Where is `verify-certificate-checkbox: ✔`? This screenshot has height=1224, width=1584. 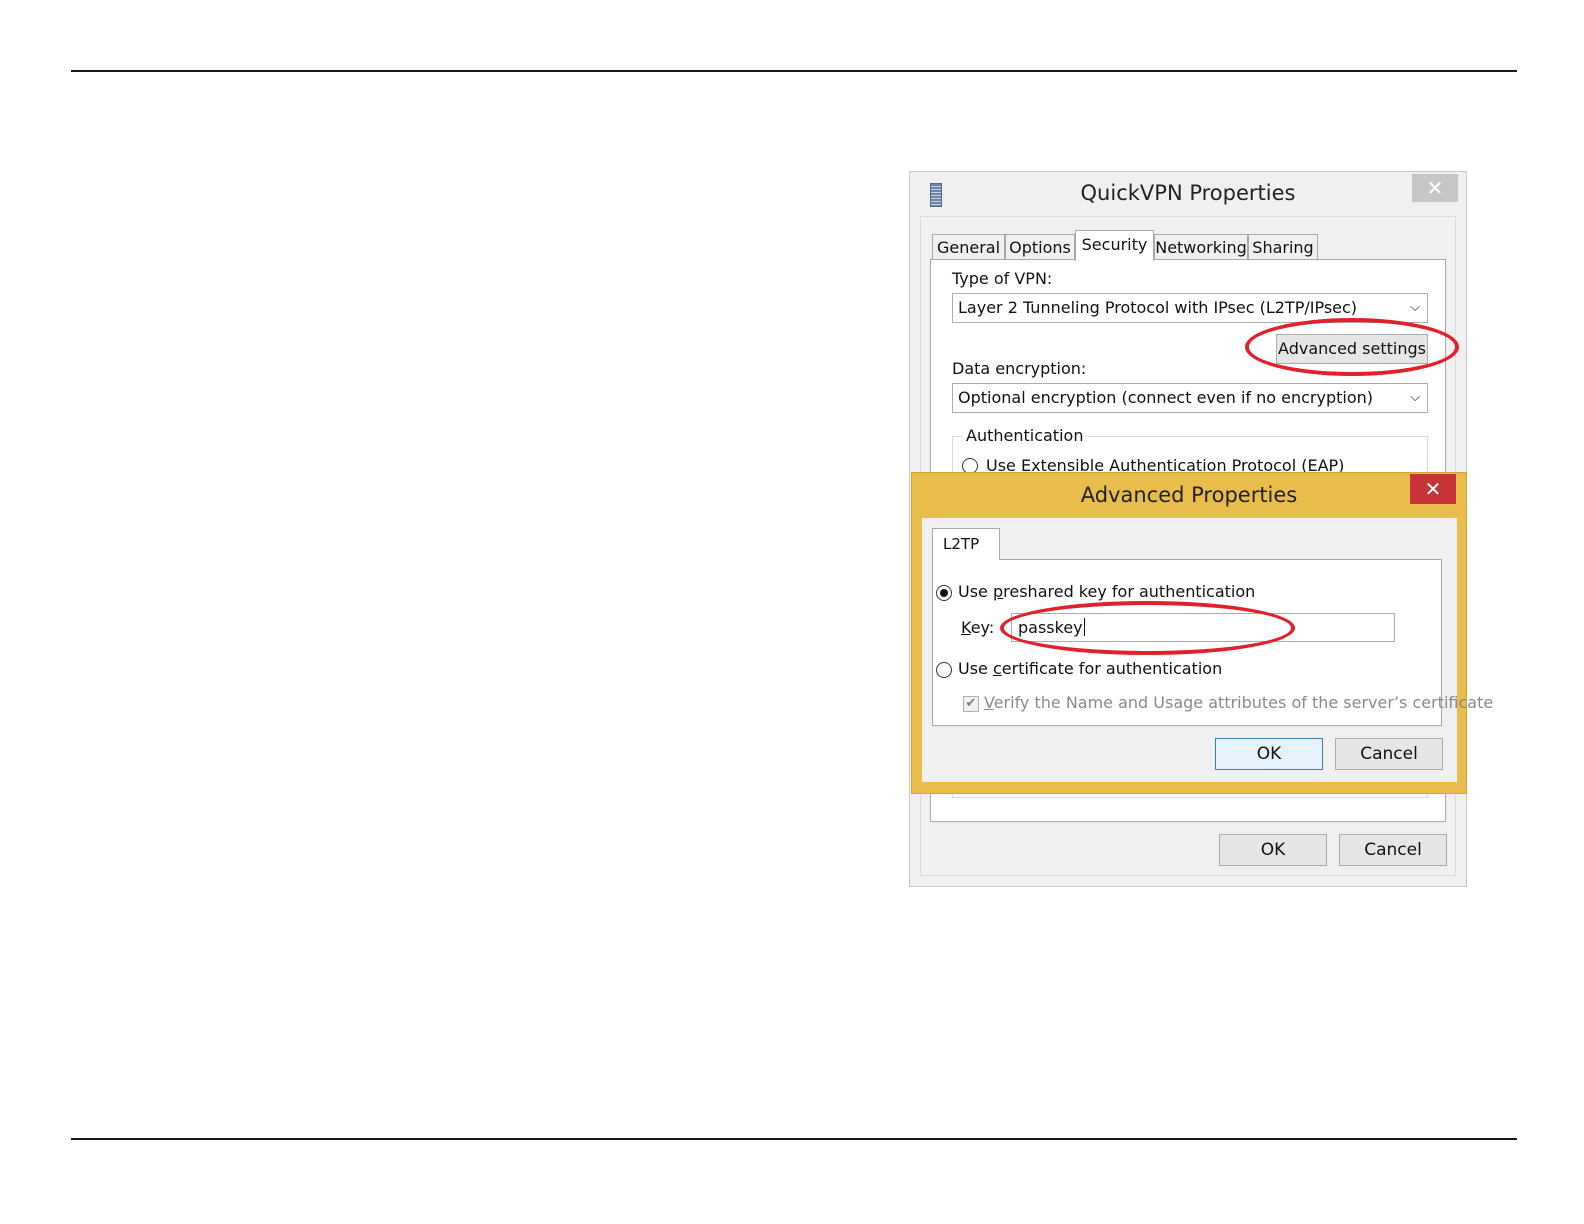 verify-certificate-checkbox: ✔ is located at coordinates (971, 704).